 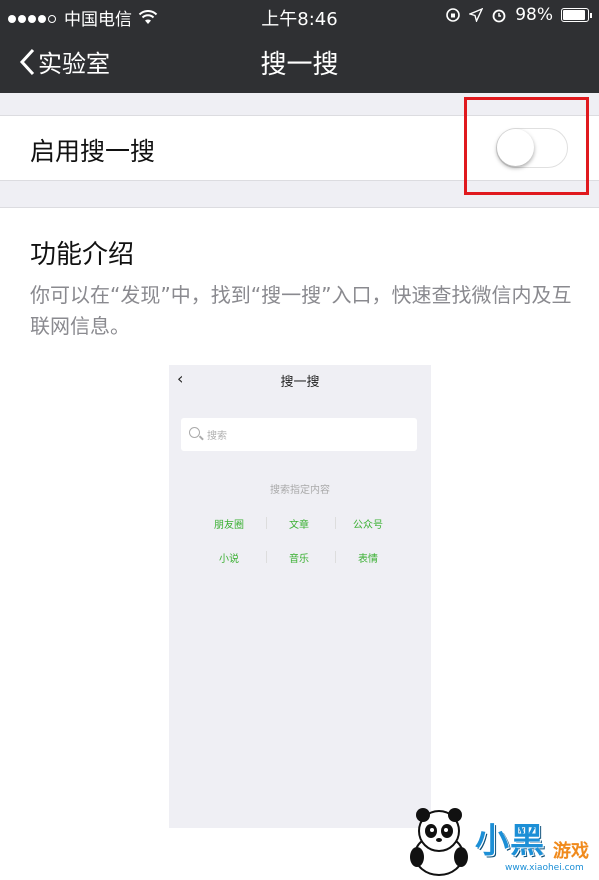 What do you see at coordinates (576, 15) in the screenshot?
I see `battery-icon` at bounding box center [576, 15].